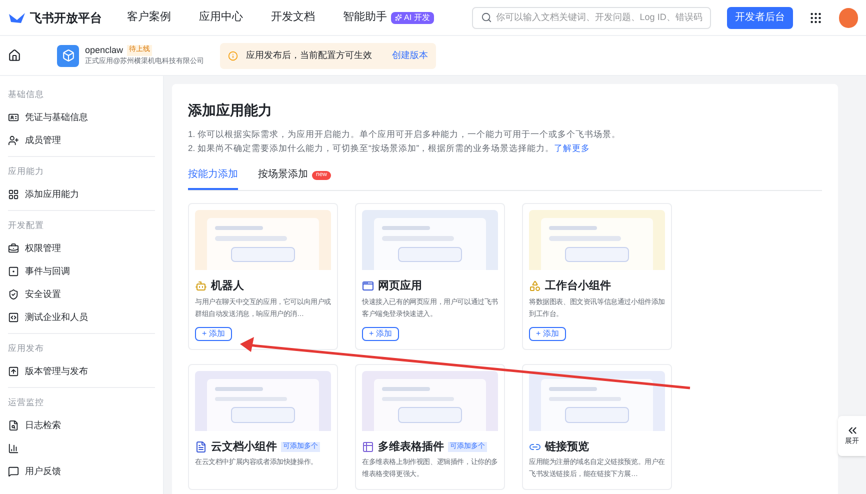 The image size is (866, 494). What do you see at coordinates (371, 148) in the screenshot?
I see `note-text: 2. 如果尚不确定需要添加什么能力，可切换至“按场景添加”，根据所需的业务场景选择能力。` at bounding box center [371, 148].